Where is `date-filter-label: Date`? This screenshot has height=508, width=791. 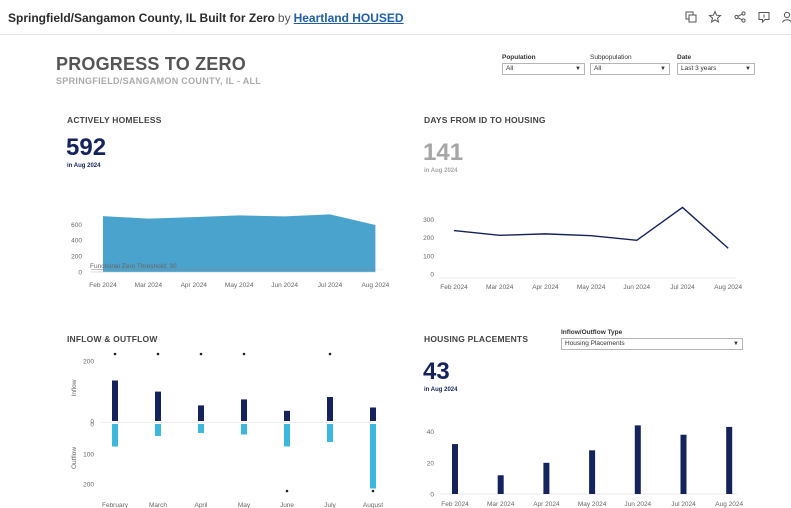
date-filter-label: Date is located at coordinates (684, 57).